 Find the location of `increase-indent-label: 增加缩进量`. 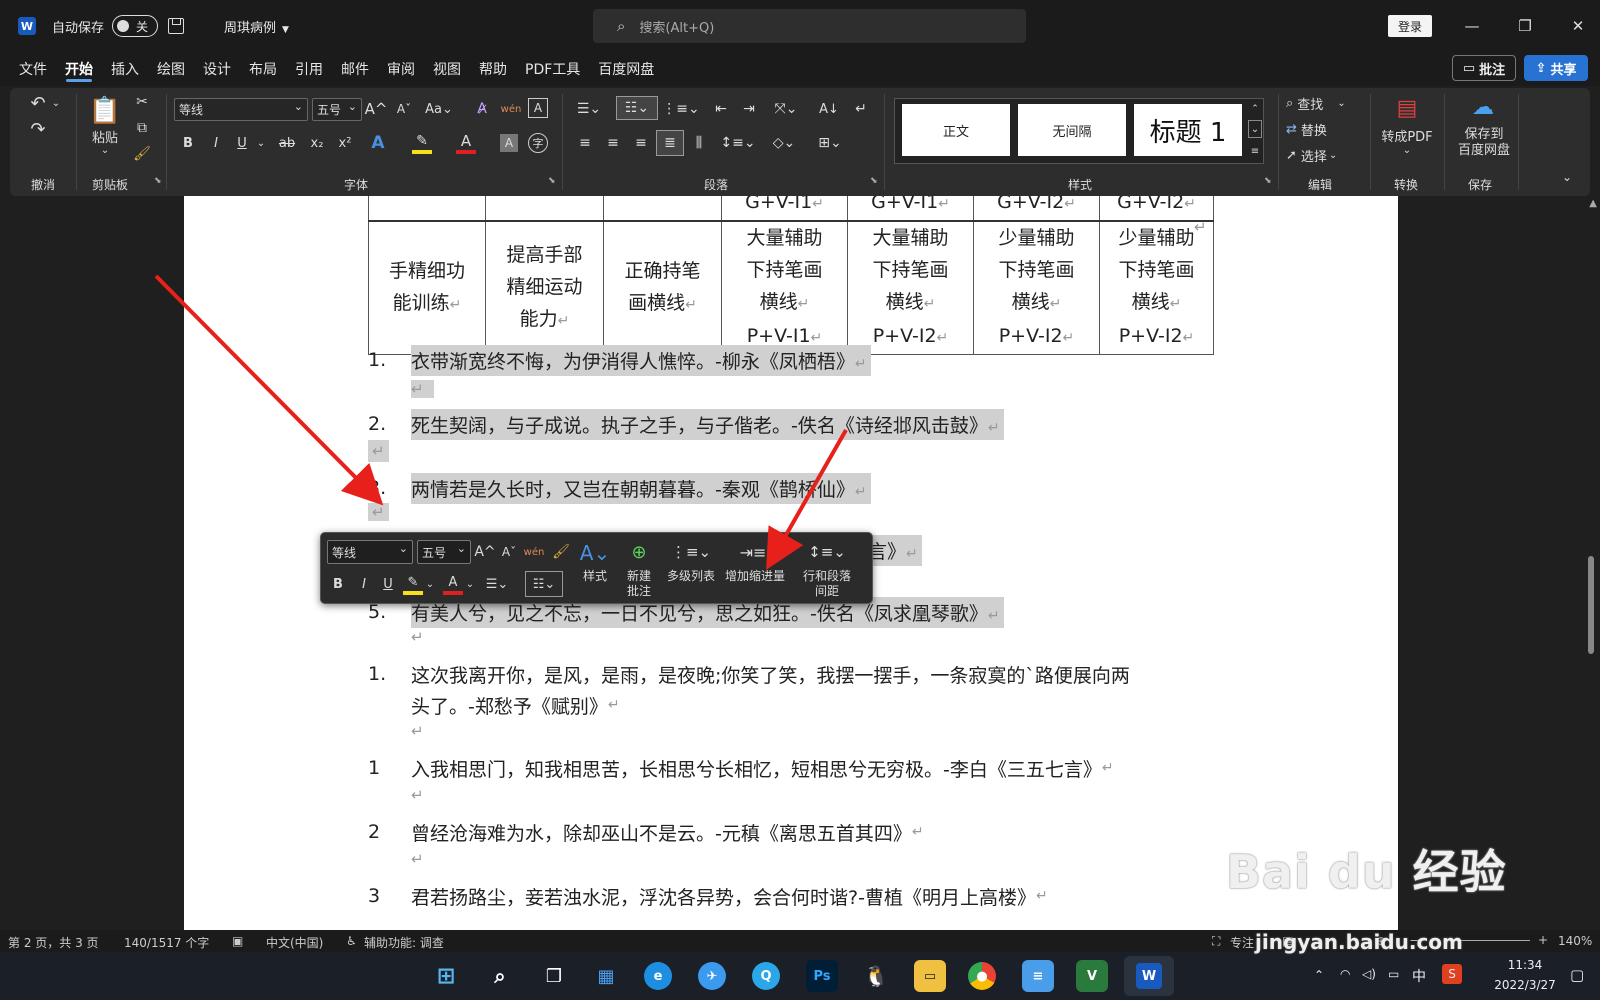

increase-indent-label: 增加缩进量 is located at coordinates (755, 576).